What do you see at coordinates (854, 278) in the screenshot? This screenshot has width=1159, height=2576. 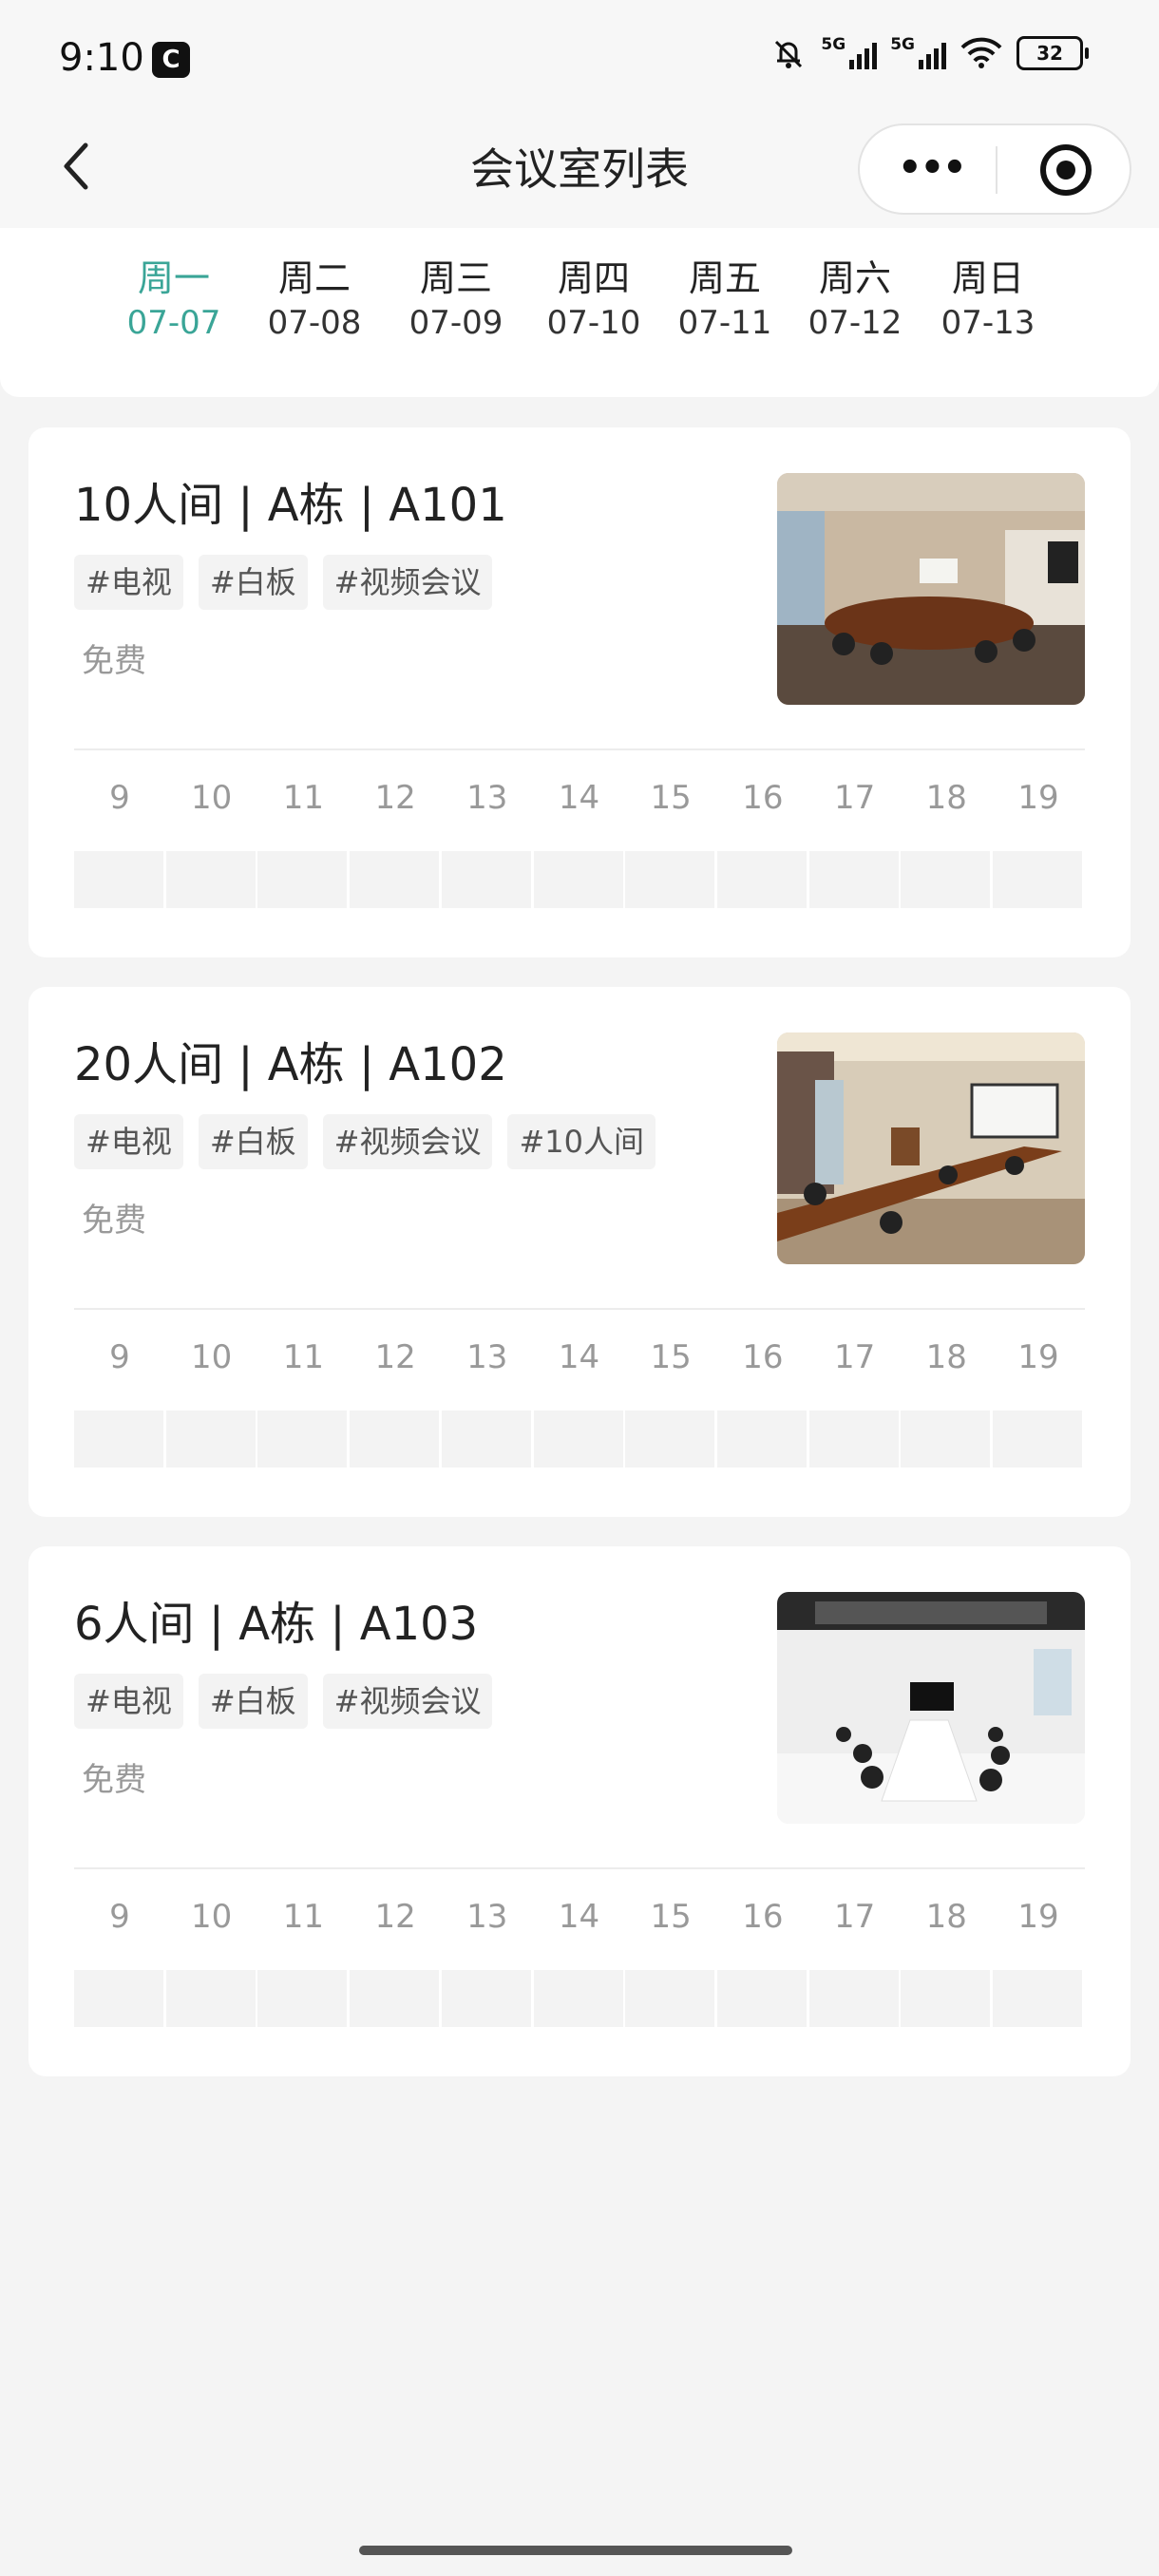 I see `day-weekday: 周六` at bounding box center [854, 278].